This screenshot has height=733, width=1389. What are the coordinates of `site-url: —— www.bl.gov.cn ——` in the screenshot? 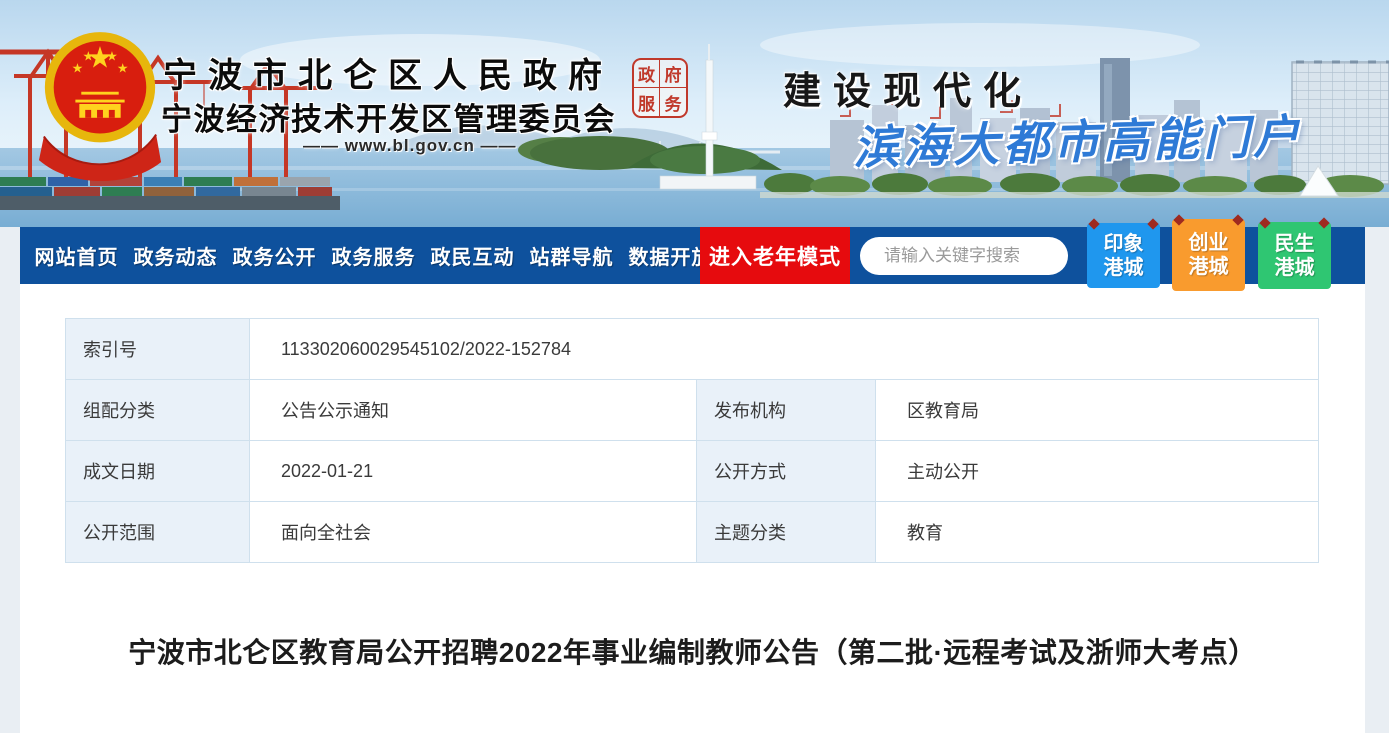 It's located at (410, 145).